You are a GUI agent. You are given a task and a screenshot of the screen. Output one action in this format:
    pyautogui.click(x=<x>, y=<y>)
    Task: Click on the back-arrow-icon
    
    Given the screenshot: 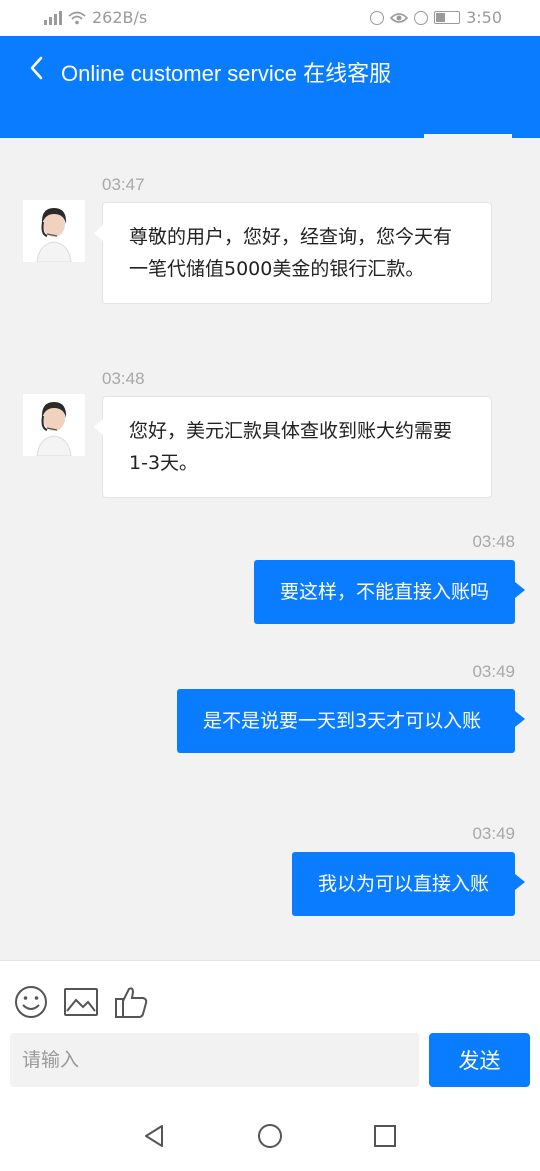 What is the action you would take?
    pyautogui.click(x=38, y=68)
    